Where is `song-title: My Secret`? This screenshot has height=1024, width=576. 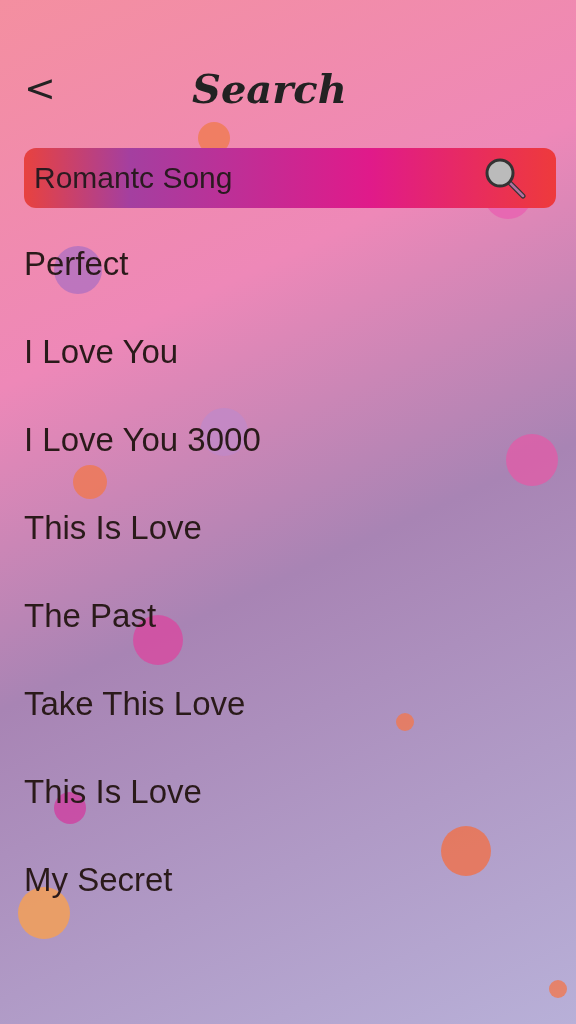 song-title: My Secret is located at coordinates (290, 880).